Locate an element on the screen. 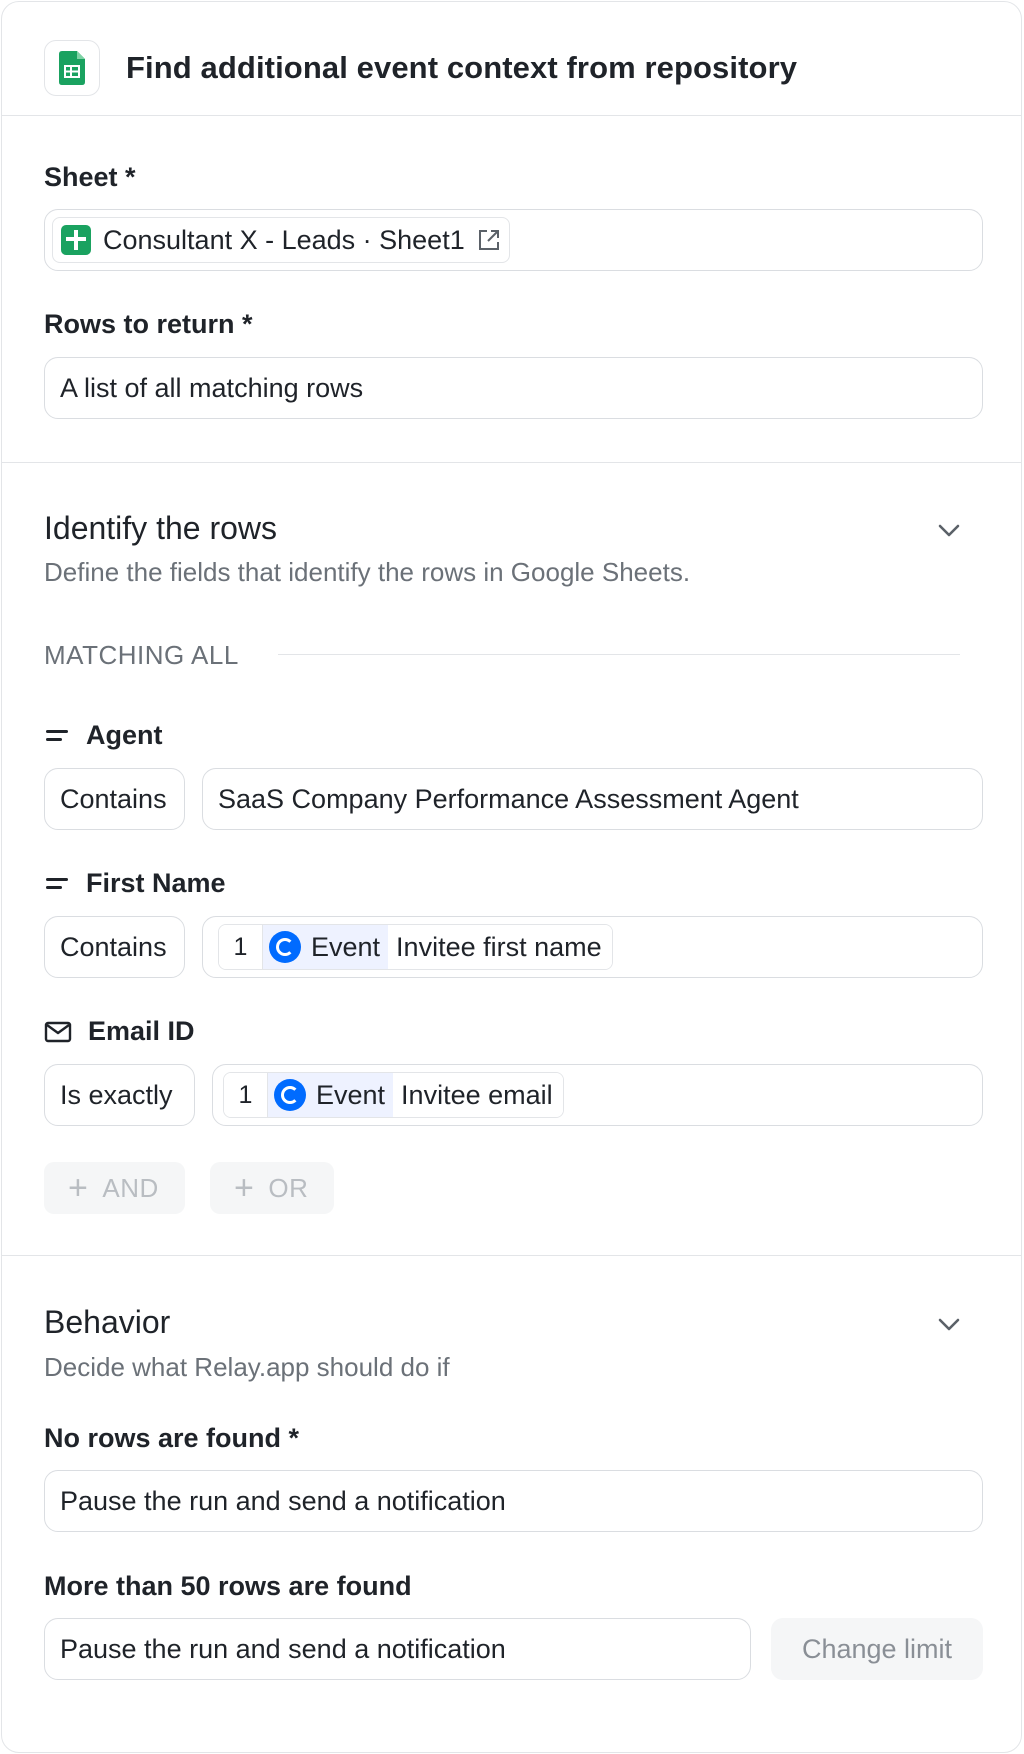  matching-all-label: MATCHING ALL is located at coordinates (141, 655).